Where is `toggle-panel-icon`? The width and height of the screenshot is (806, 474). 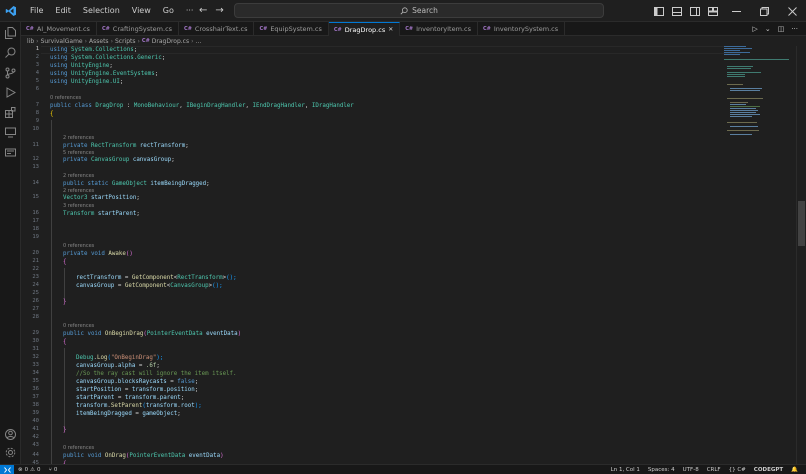
toggle-panel-icon is located at coordinates (677, 11).